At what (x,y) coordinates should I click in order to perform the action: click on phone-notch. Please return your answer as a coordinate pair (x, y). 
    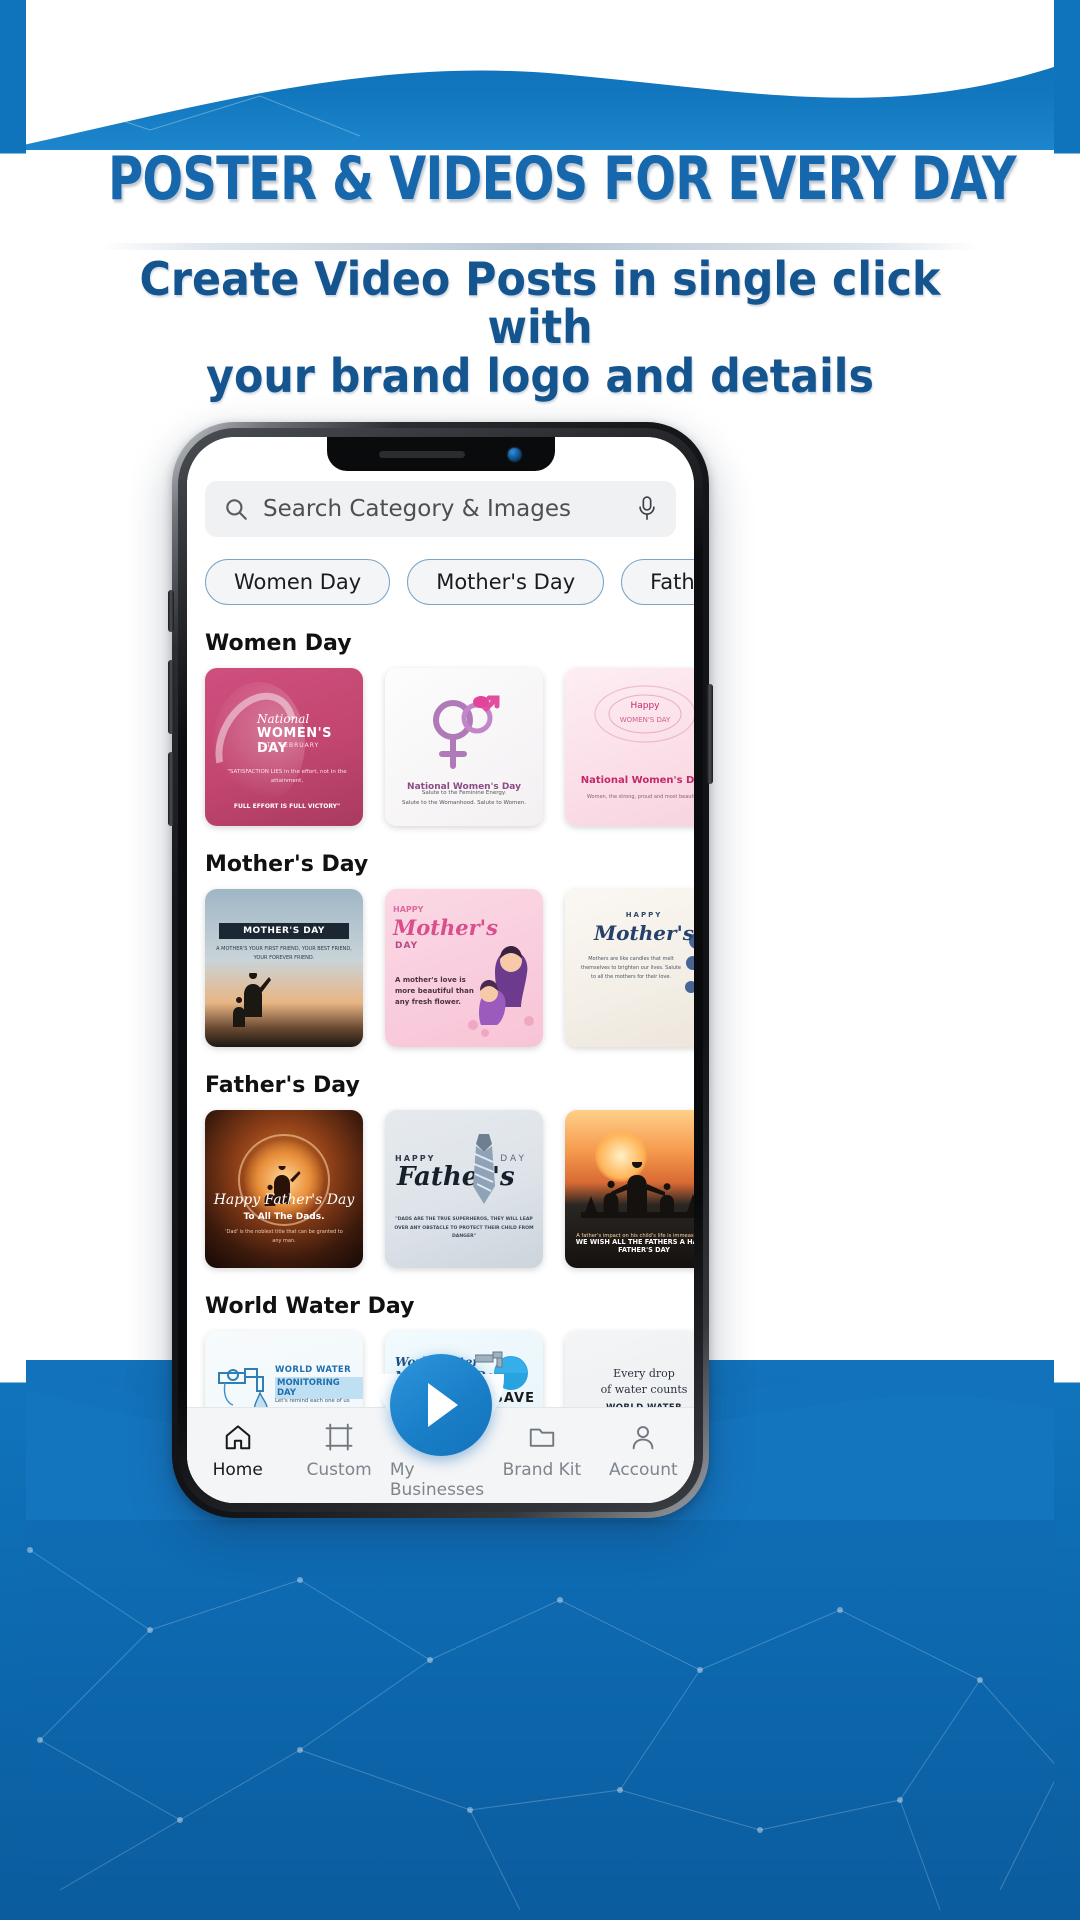
    Looking at the image, I should click on (440, 454).